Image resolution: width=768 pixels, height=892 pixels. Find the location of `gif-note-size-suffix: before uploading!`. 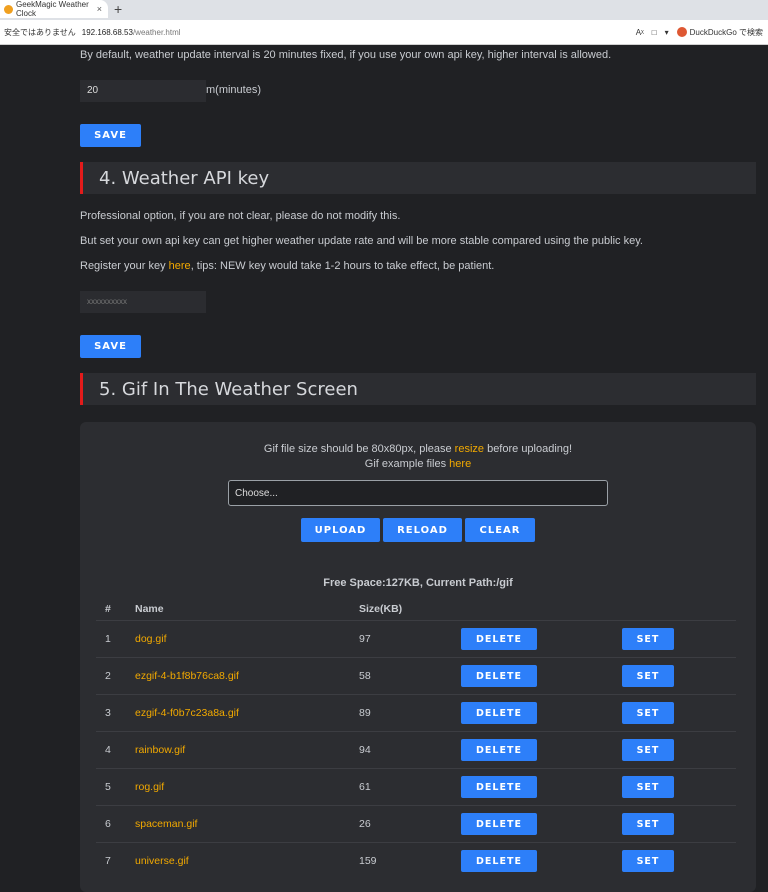

gif-note-size-suffix: before uploading! is located at coordinates (528, 449).